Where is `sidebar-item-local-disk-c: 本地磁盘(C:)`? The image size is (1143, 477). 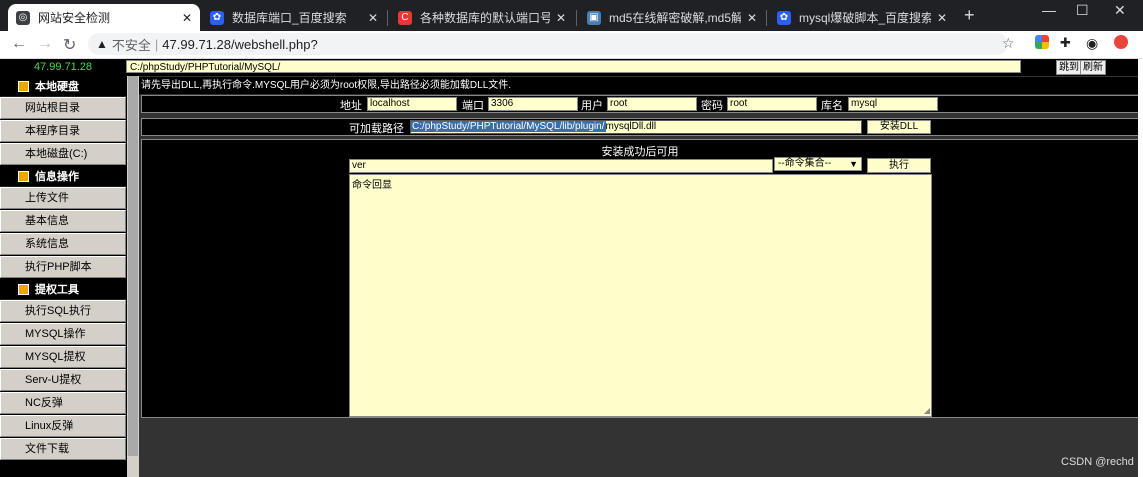
sidebar-item-local-disk-c: 本地磁盘(C:) is located at coordinates (63, 154).